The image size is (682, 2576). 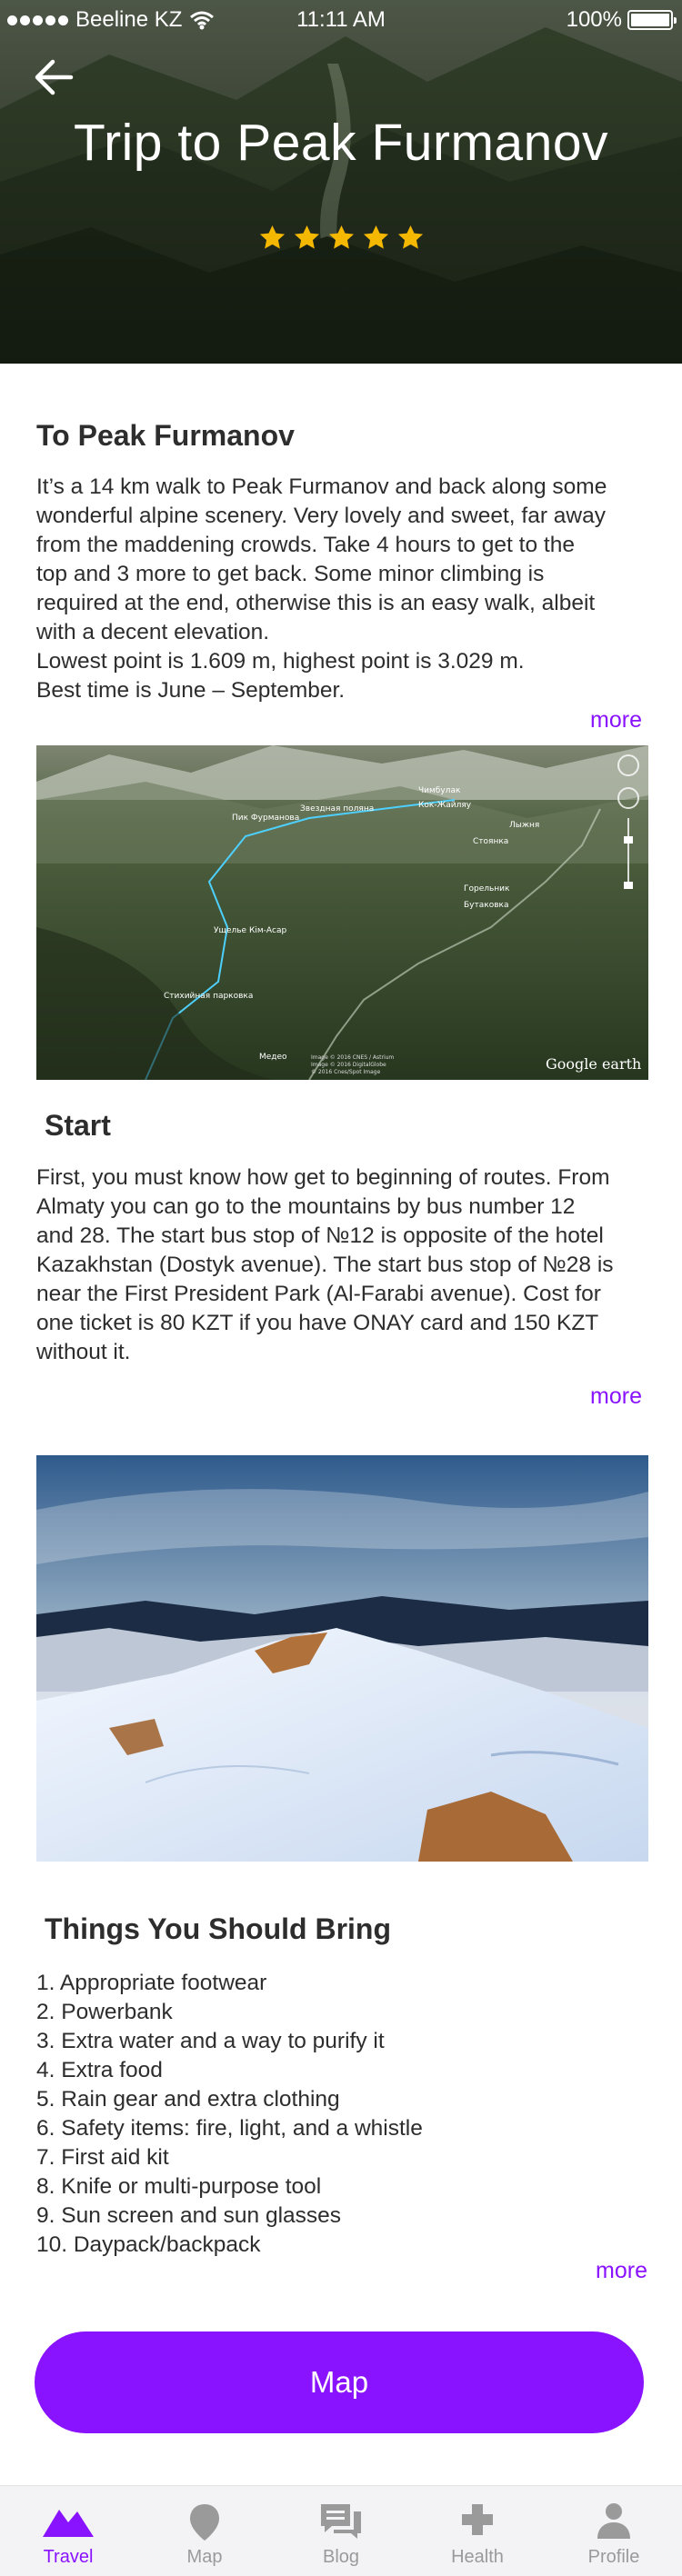 I want to click on map-label-1: Звездная поляна, so click(x=337, y=809).